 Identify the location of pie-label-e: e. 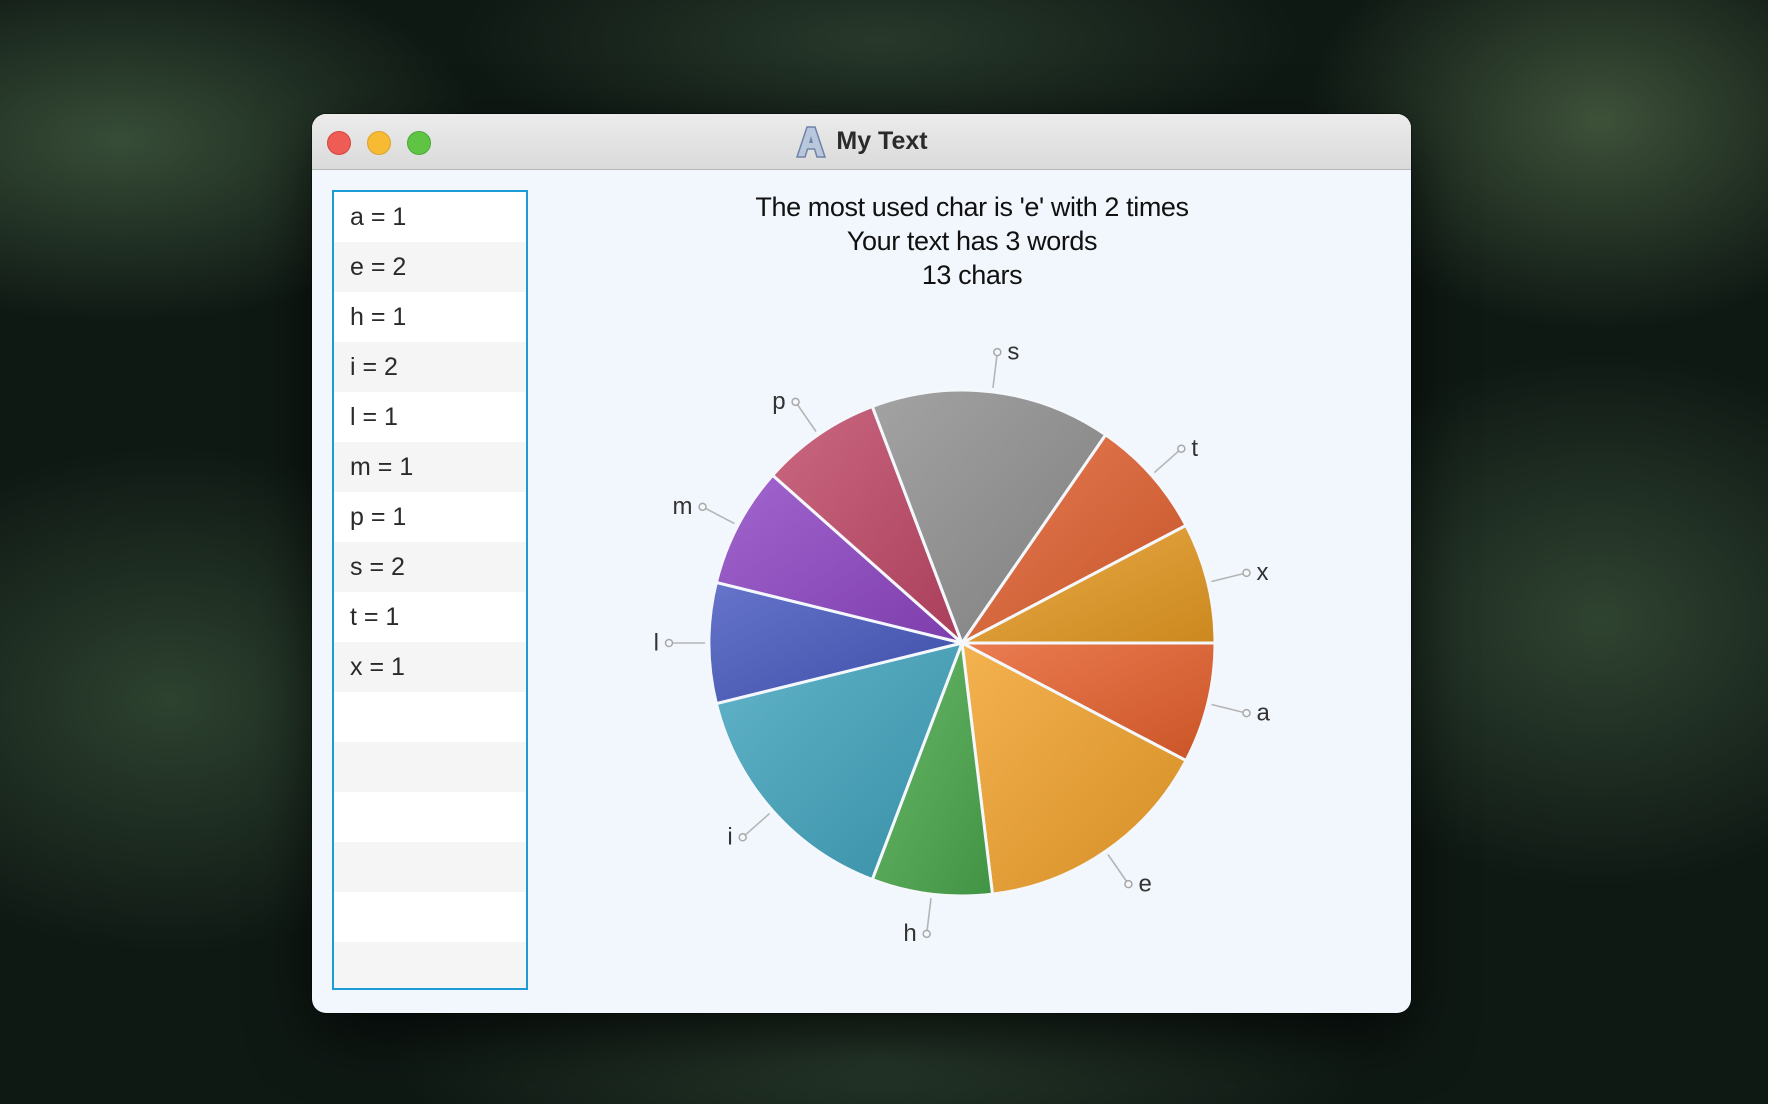
(1144, 883).